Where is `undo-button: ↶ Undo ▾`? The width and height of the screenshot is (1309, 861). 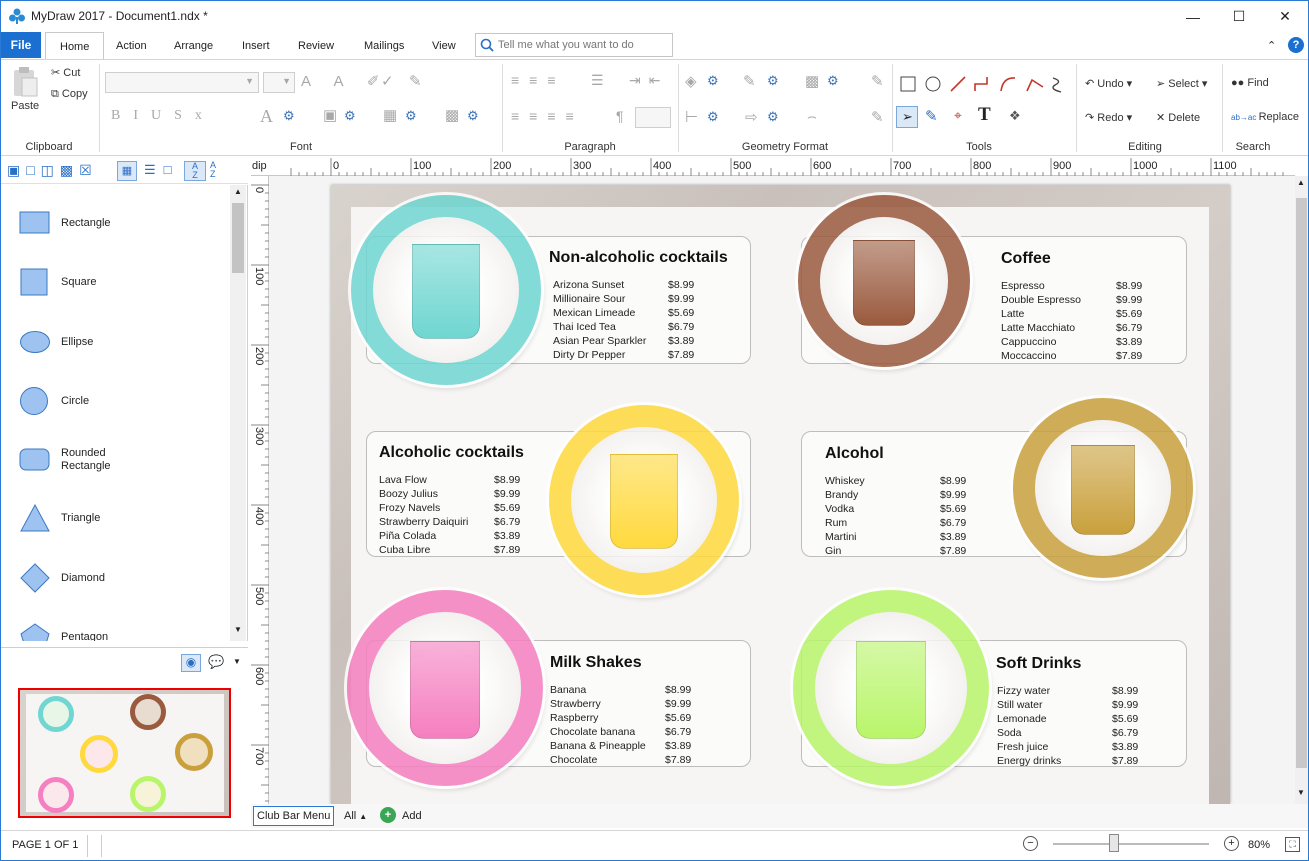
undo-button: ↶ Undo ▾ is located at coordinates (1108, 83).